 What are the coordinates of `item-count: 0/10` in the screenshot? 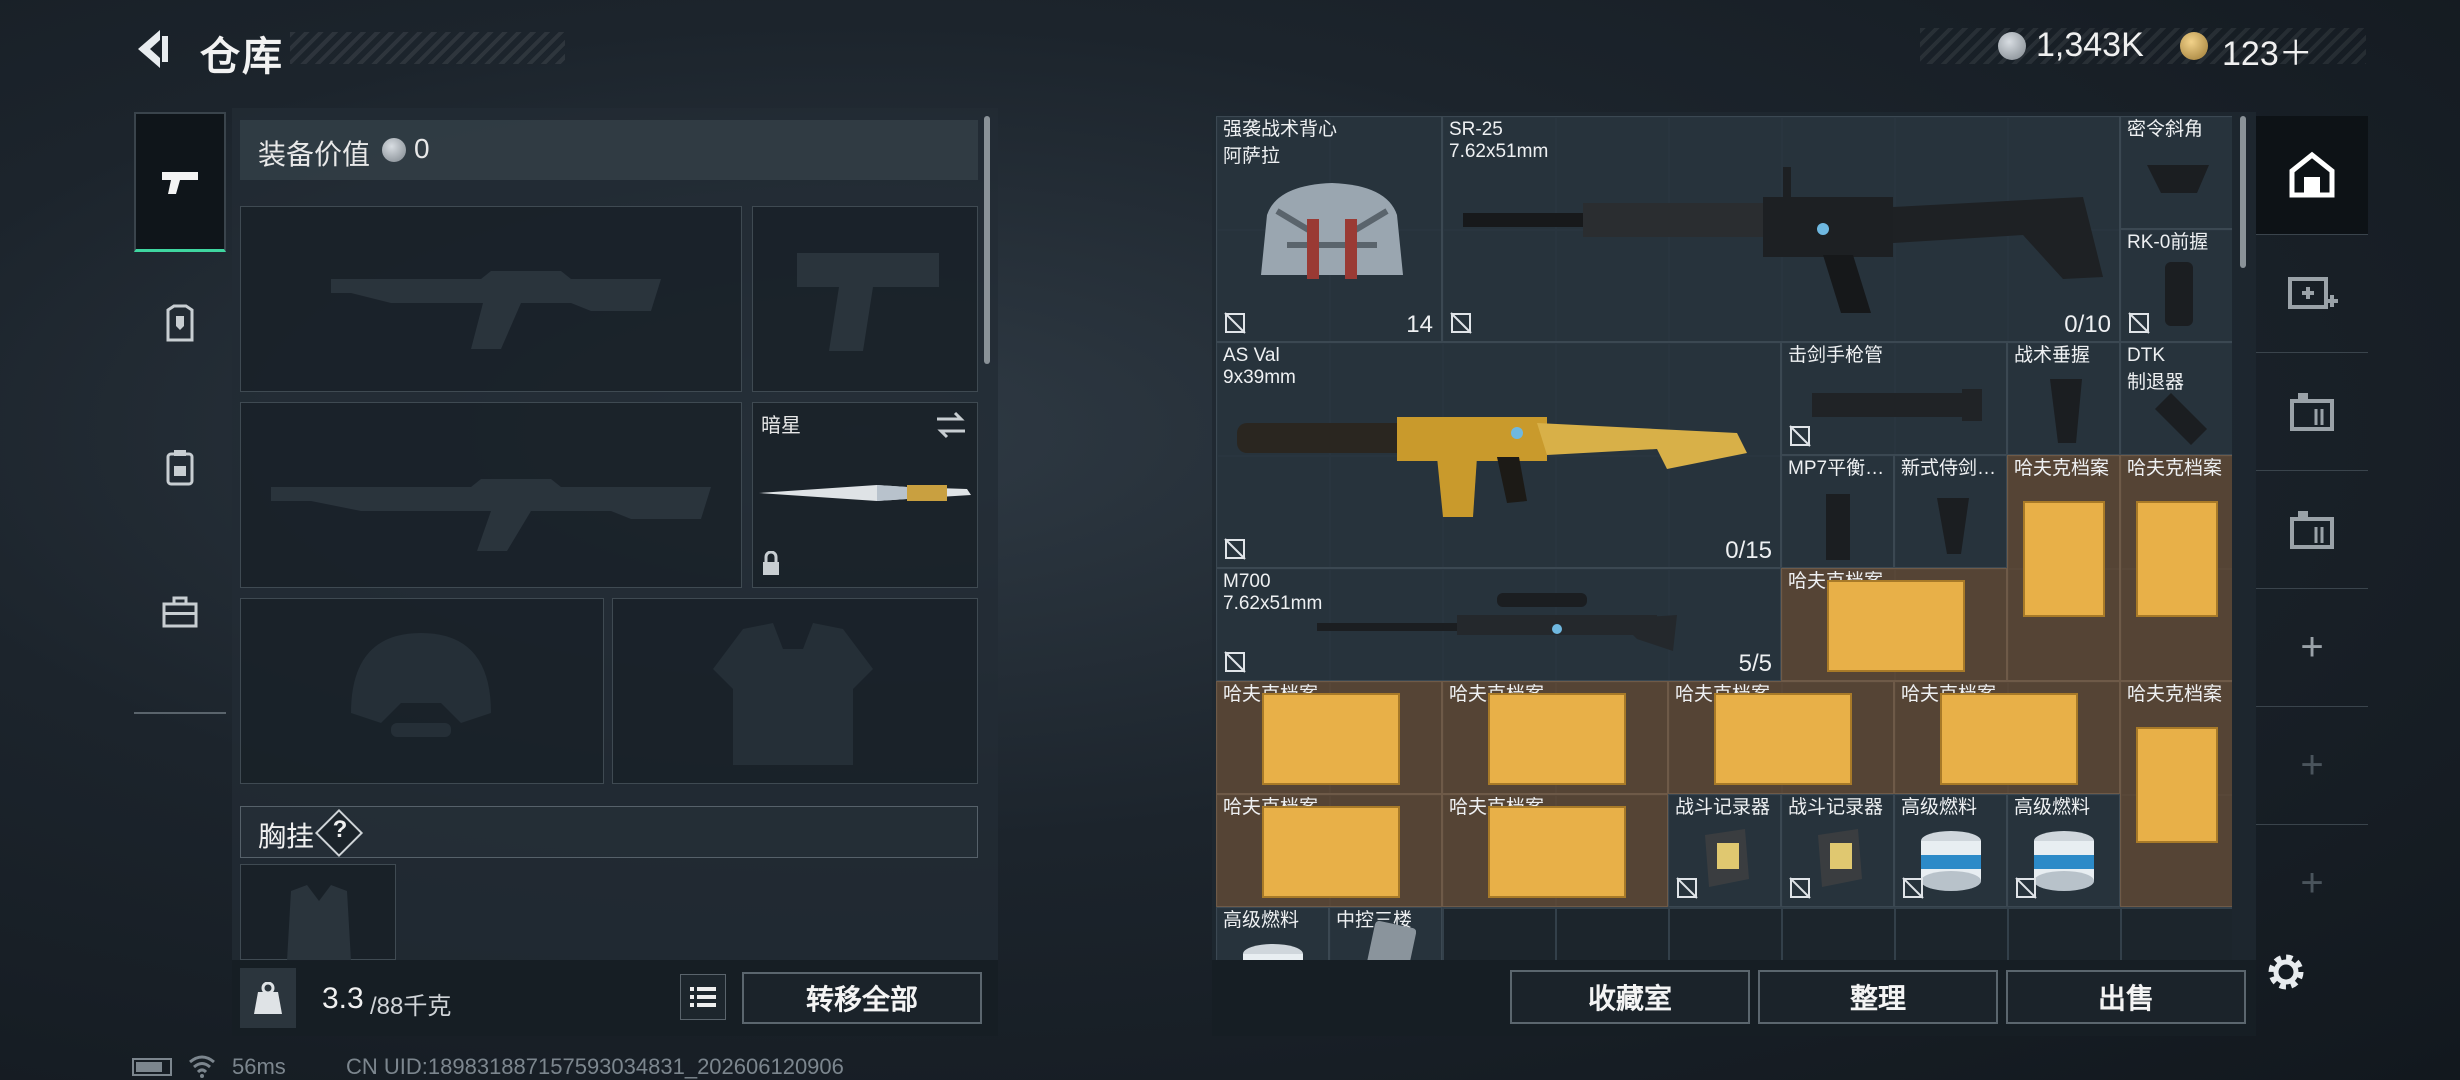 It's located at (2087, 324).